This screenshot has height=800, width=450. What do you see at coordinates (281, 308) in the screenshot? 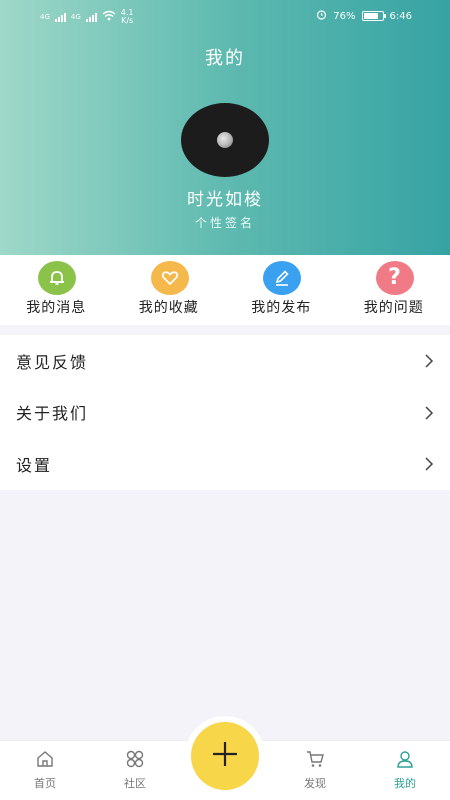
I see `my-posts-label: 我的发布` at bounding box center [281, 308].